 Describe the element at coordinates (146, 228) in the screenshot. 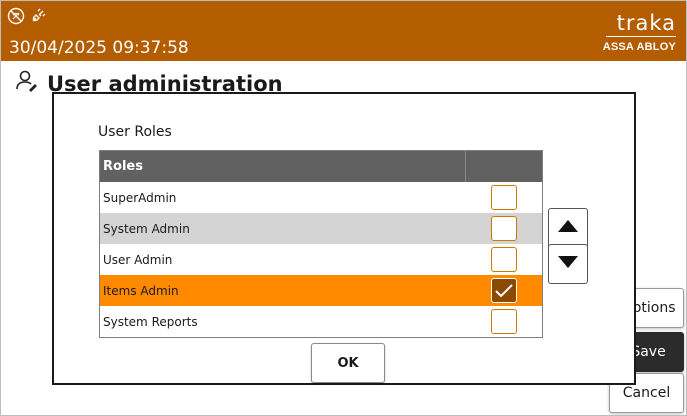

I see `role-name: System Admin` at that location.